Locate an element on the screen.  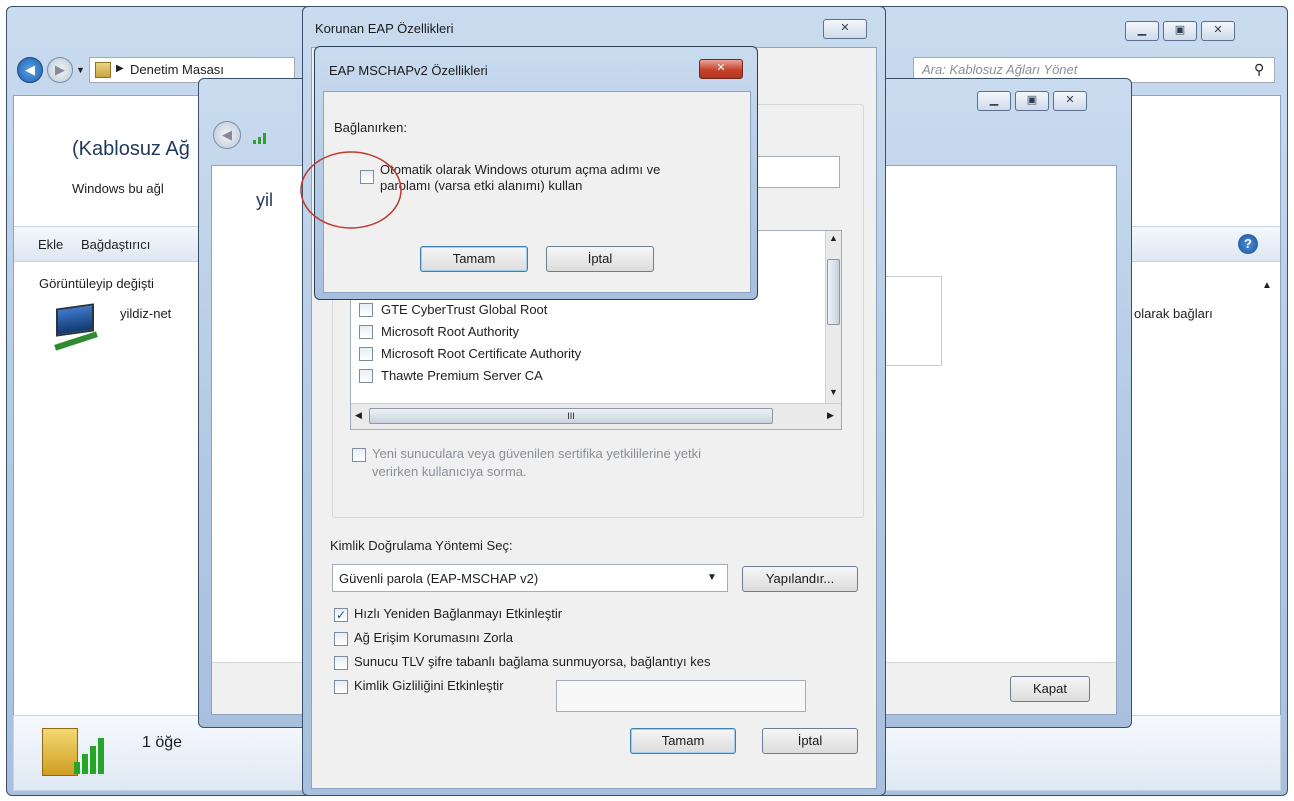
identity-privacy-checkbox is located at coordinates (341, 687).